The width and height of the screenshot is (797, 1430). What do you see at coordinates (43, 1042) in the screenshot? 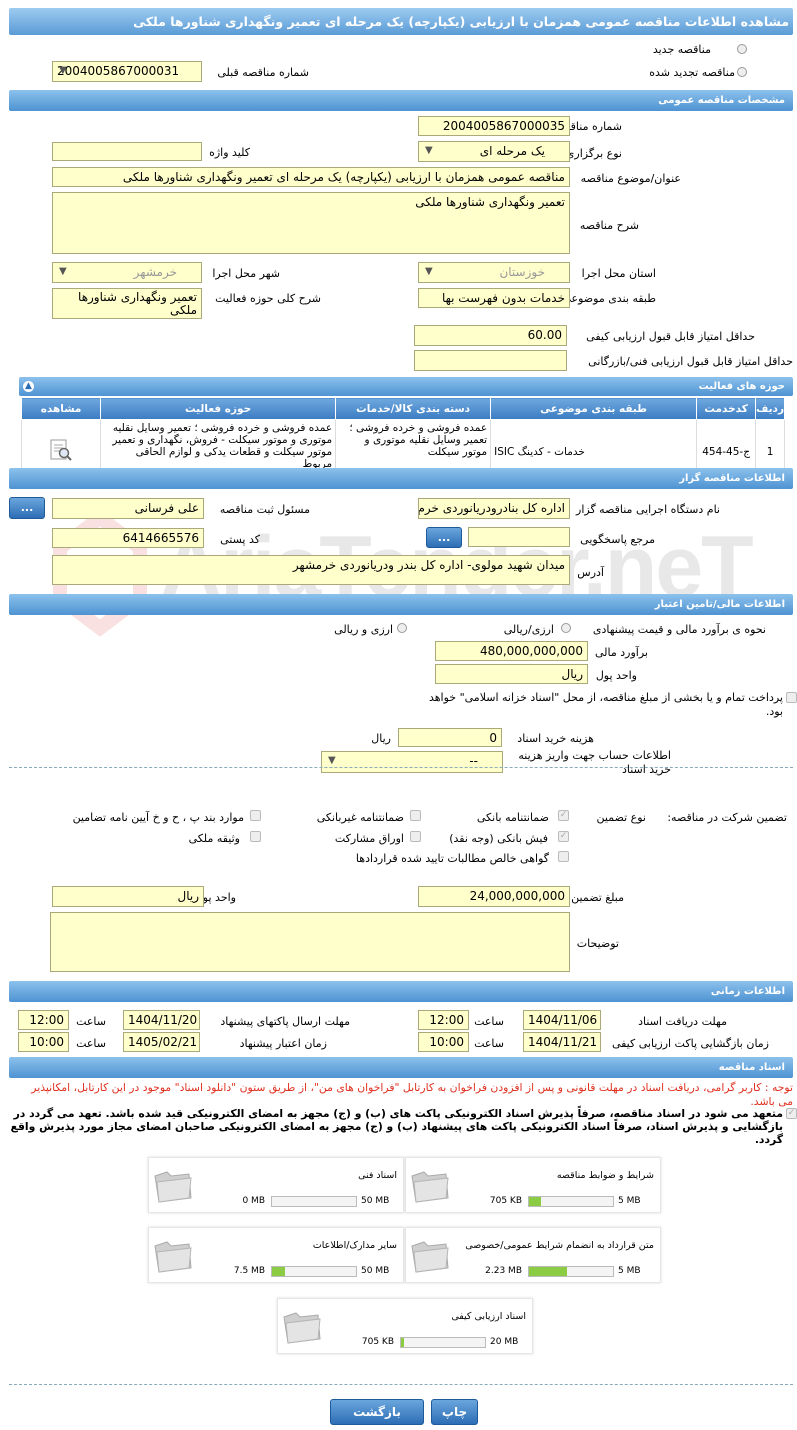
I see `validity-time: 10:00` at bounding box center [43, 1042].